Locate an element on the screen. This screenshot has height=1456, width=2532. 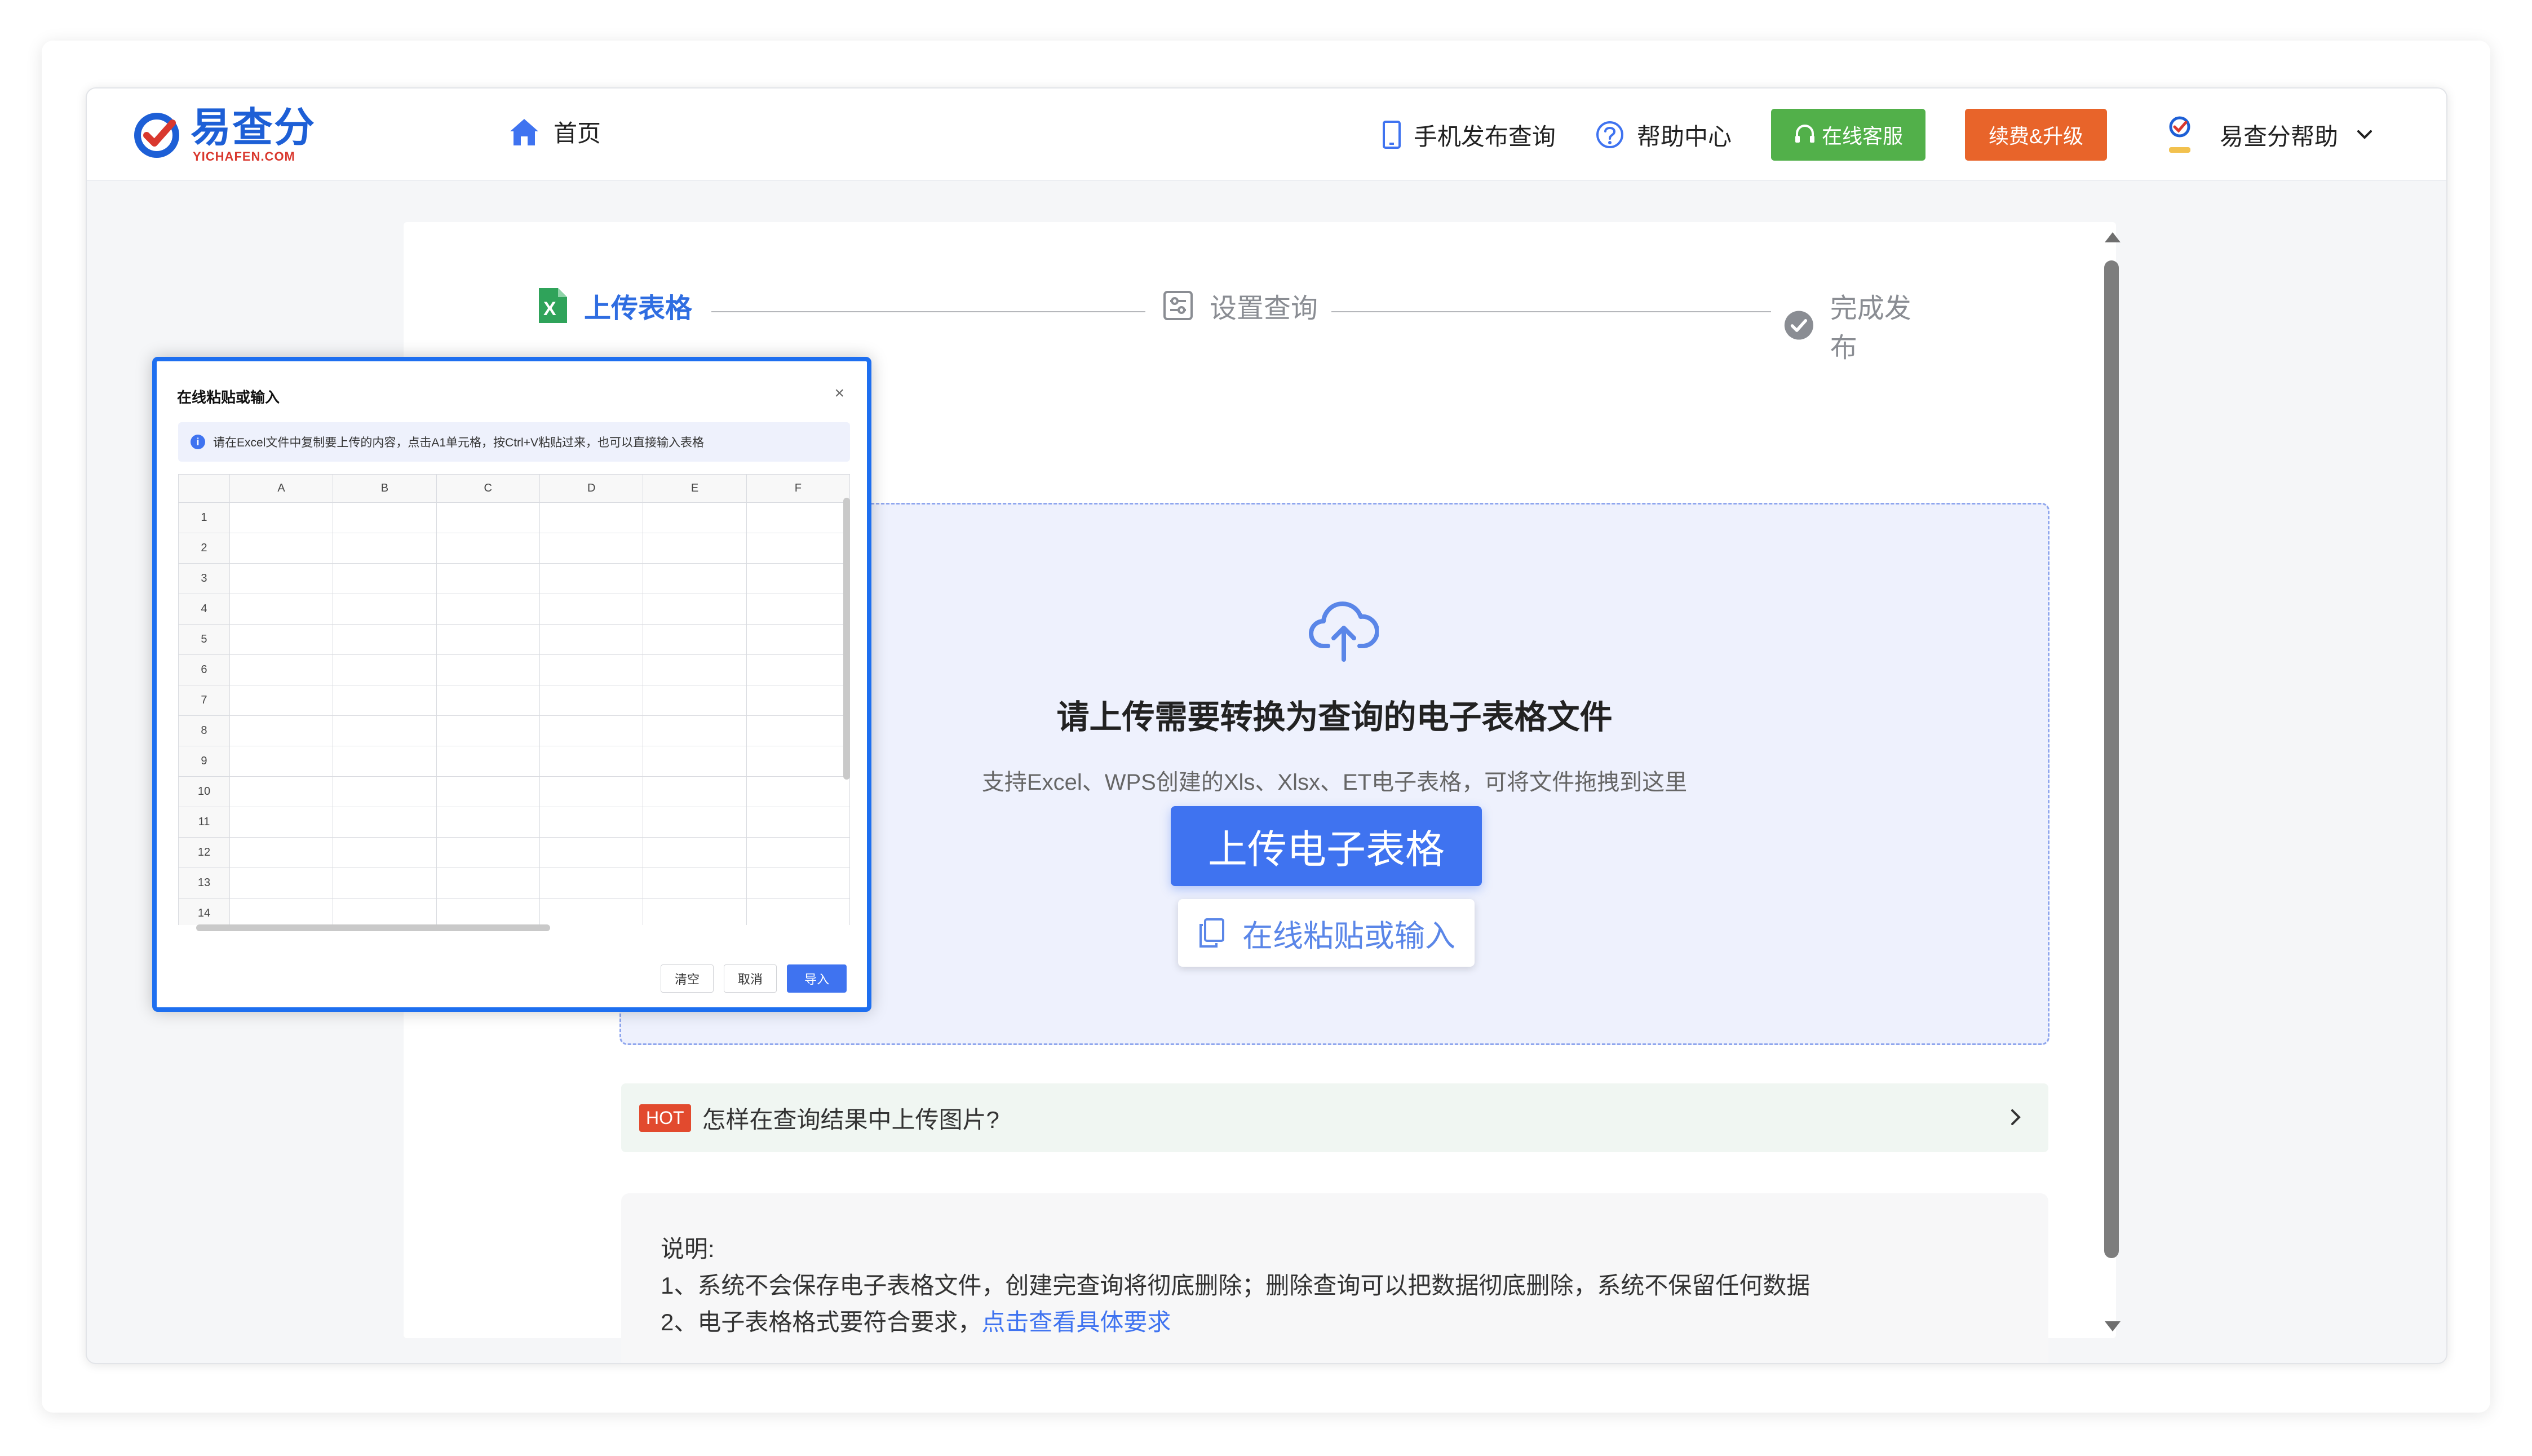
row-number: 2 is located at coordinates (204, 548).